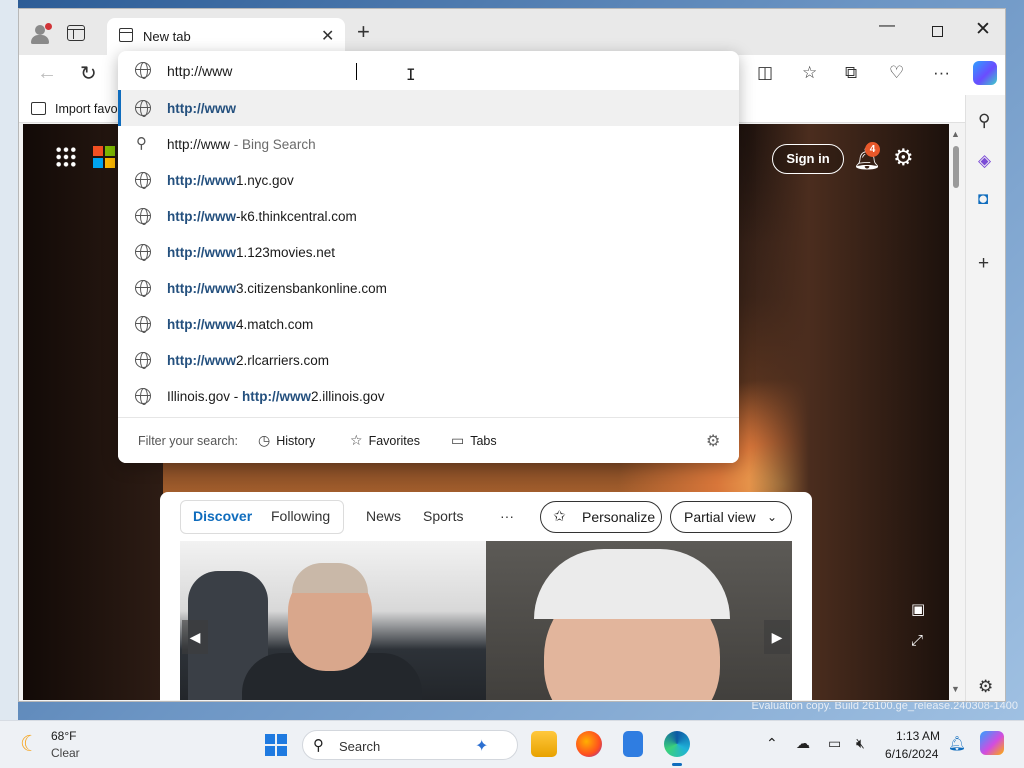  Describe the element at coordinates (507, 516) in the screenshot. I see `more-feed-options: ···` at that location.